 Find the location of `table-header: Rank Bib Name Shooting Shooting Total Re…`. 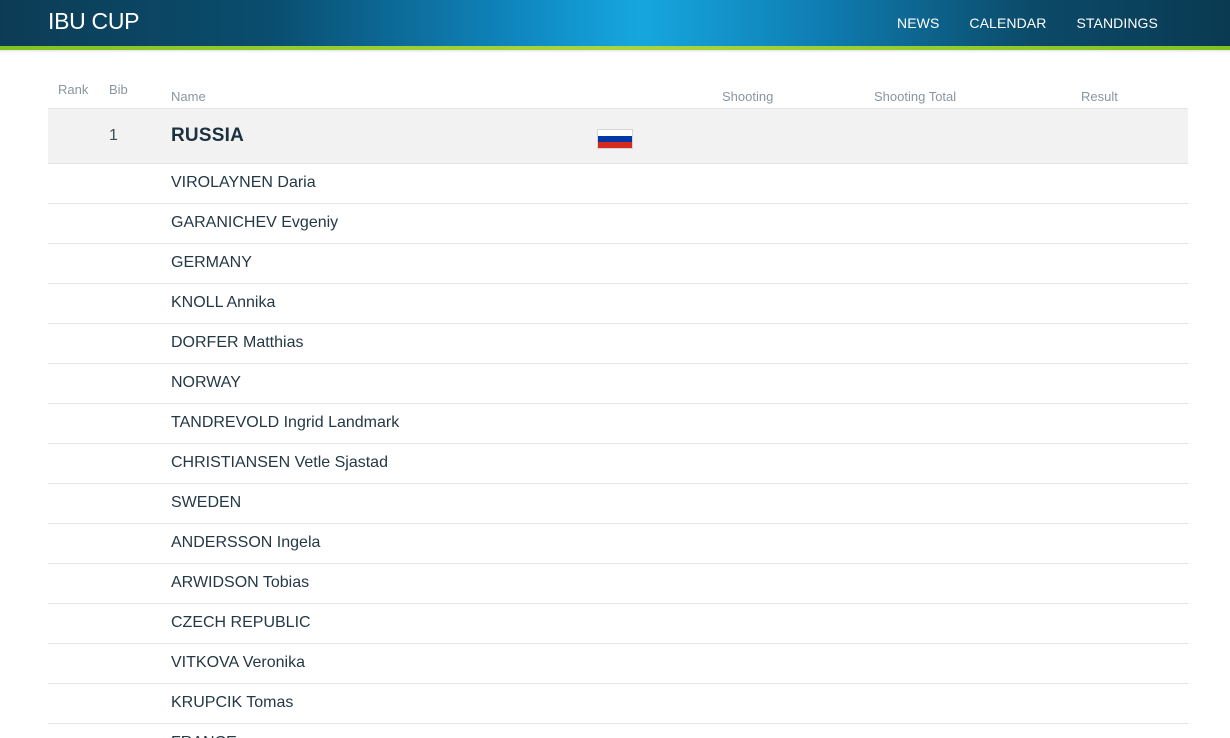

table-header: Rank Bib Name Shooting Shooting Total Re… is located at coordinates (618, 92).